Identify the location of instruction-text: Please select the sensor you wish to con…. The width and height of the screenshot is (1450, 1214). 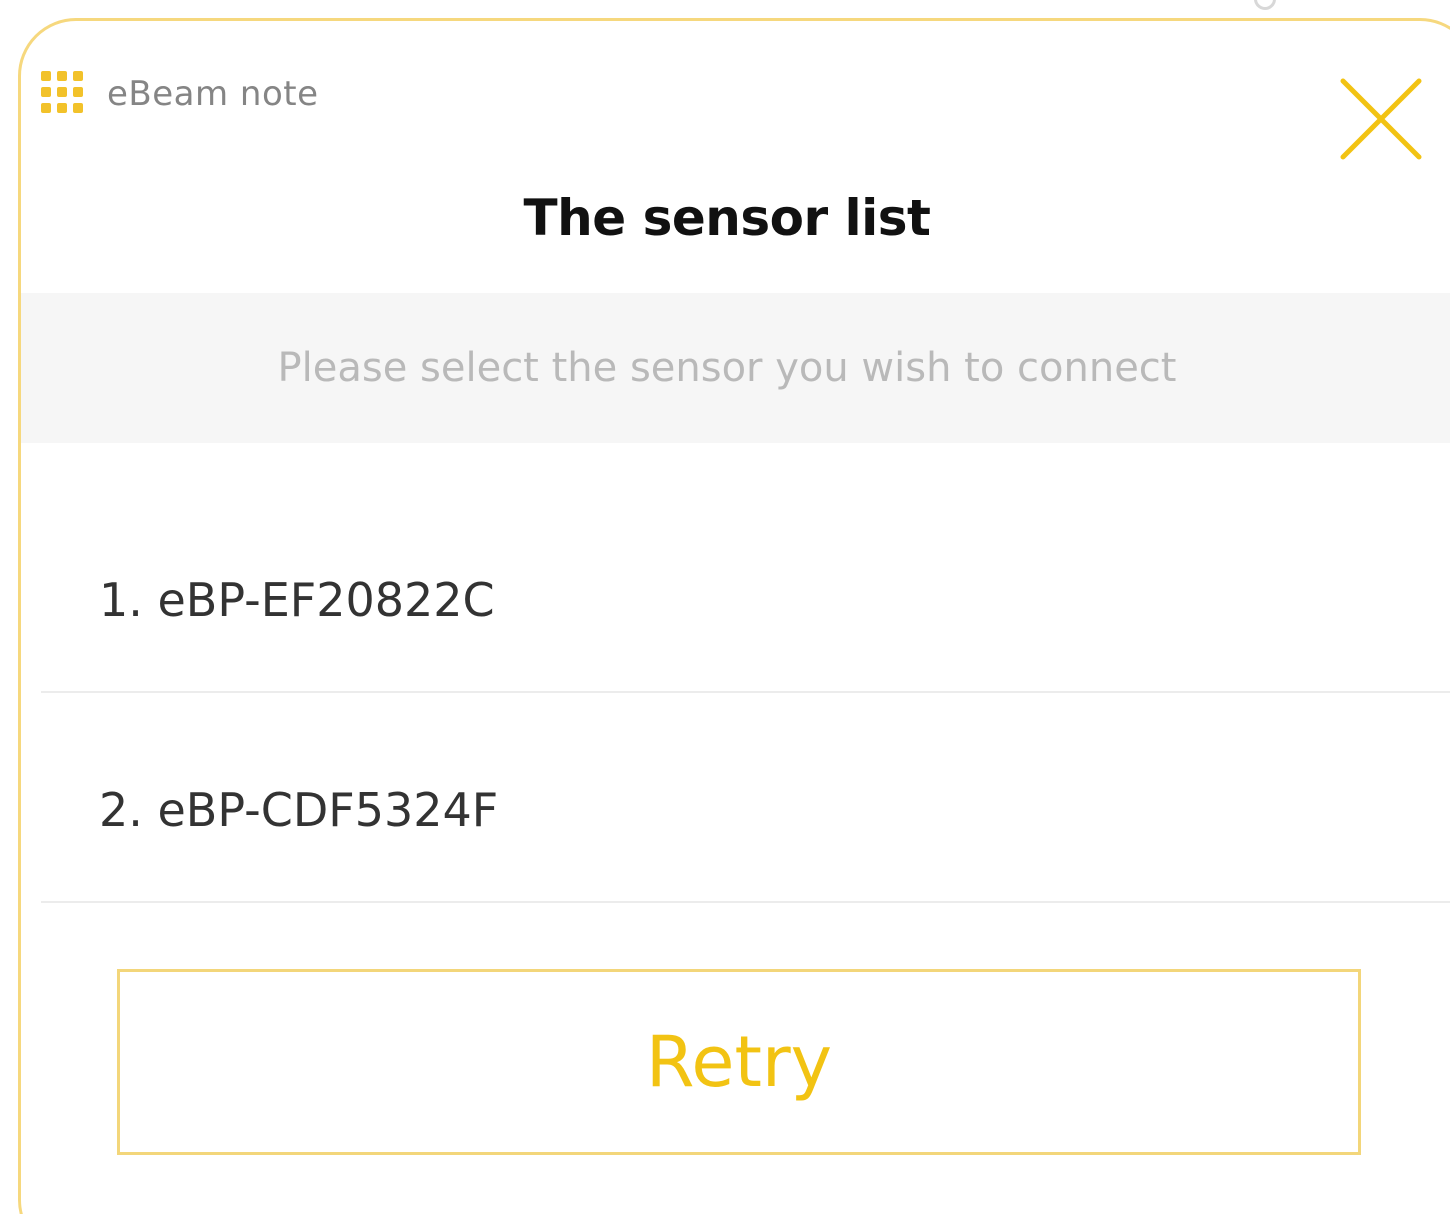
(727, 368).